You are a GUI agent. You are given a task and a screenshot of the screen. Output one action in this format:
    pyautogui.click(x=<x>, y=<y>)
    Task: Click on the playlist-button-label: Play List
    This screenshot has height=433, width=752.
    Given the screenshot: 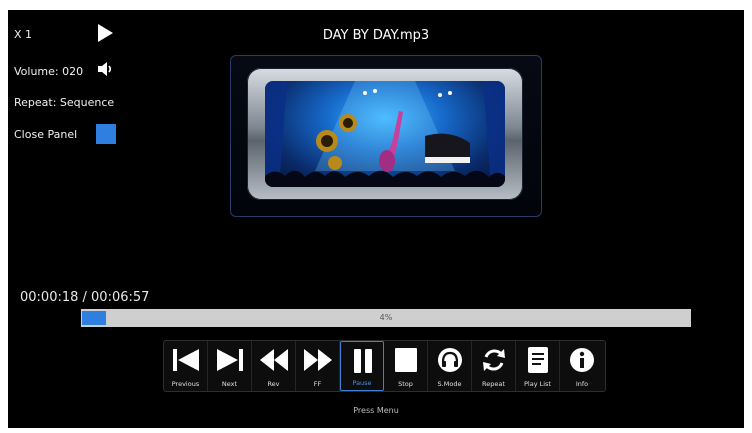 What is the action you would take?
    pyautogui.click(x=537, y=384)
    